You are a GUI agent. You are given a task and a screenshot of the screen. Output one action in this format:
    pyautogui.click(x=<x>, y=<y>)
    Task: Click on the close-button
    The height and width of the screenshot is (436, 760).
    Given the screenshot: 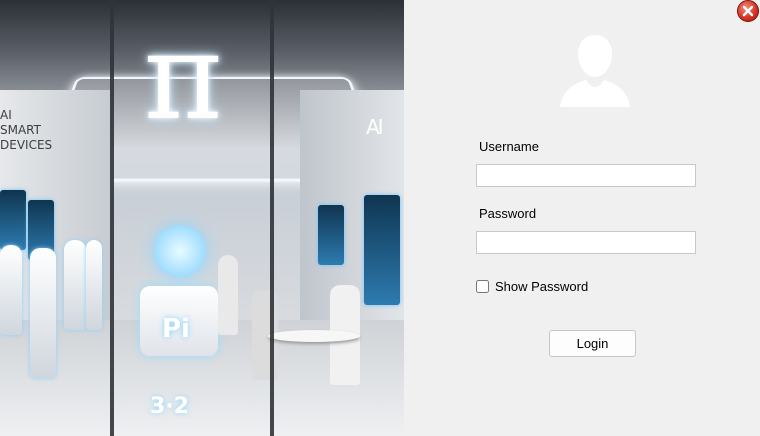 What is the action you would take?
    pyautogui.click(x=748, y=11)
    